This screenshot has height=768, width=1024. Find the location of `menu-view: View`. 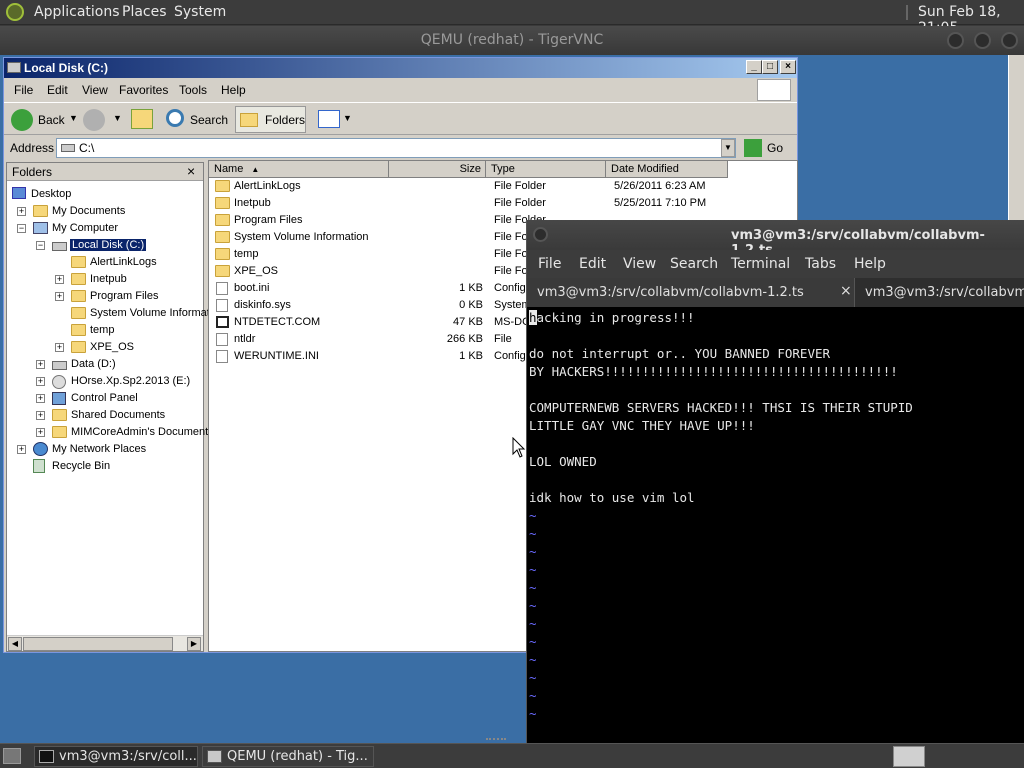

menu-view: View is located at coordinates (95, 90).